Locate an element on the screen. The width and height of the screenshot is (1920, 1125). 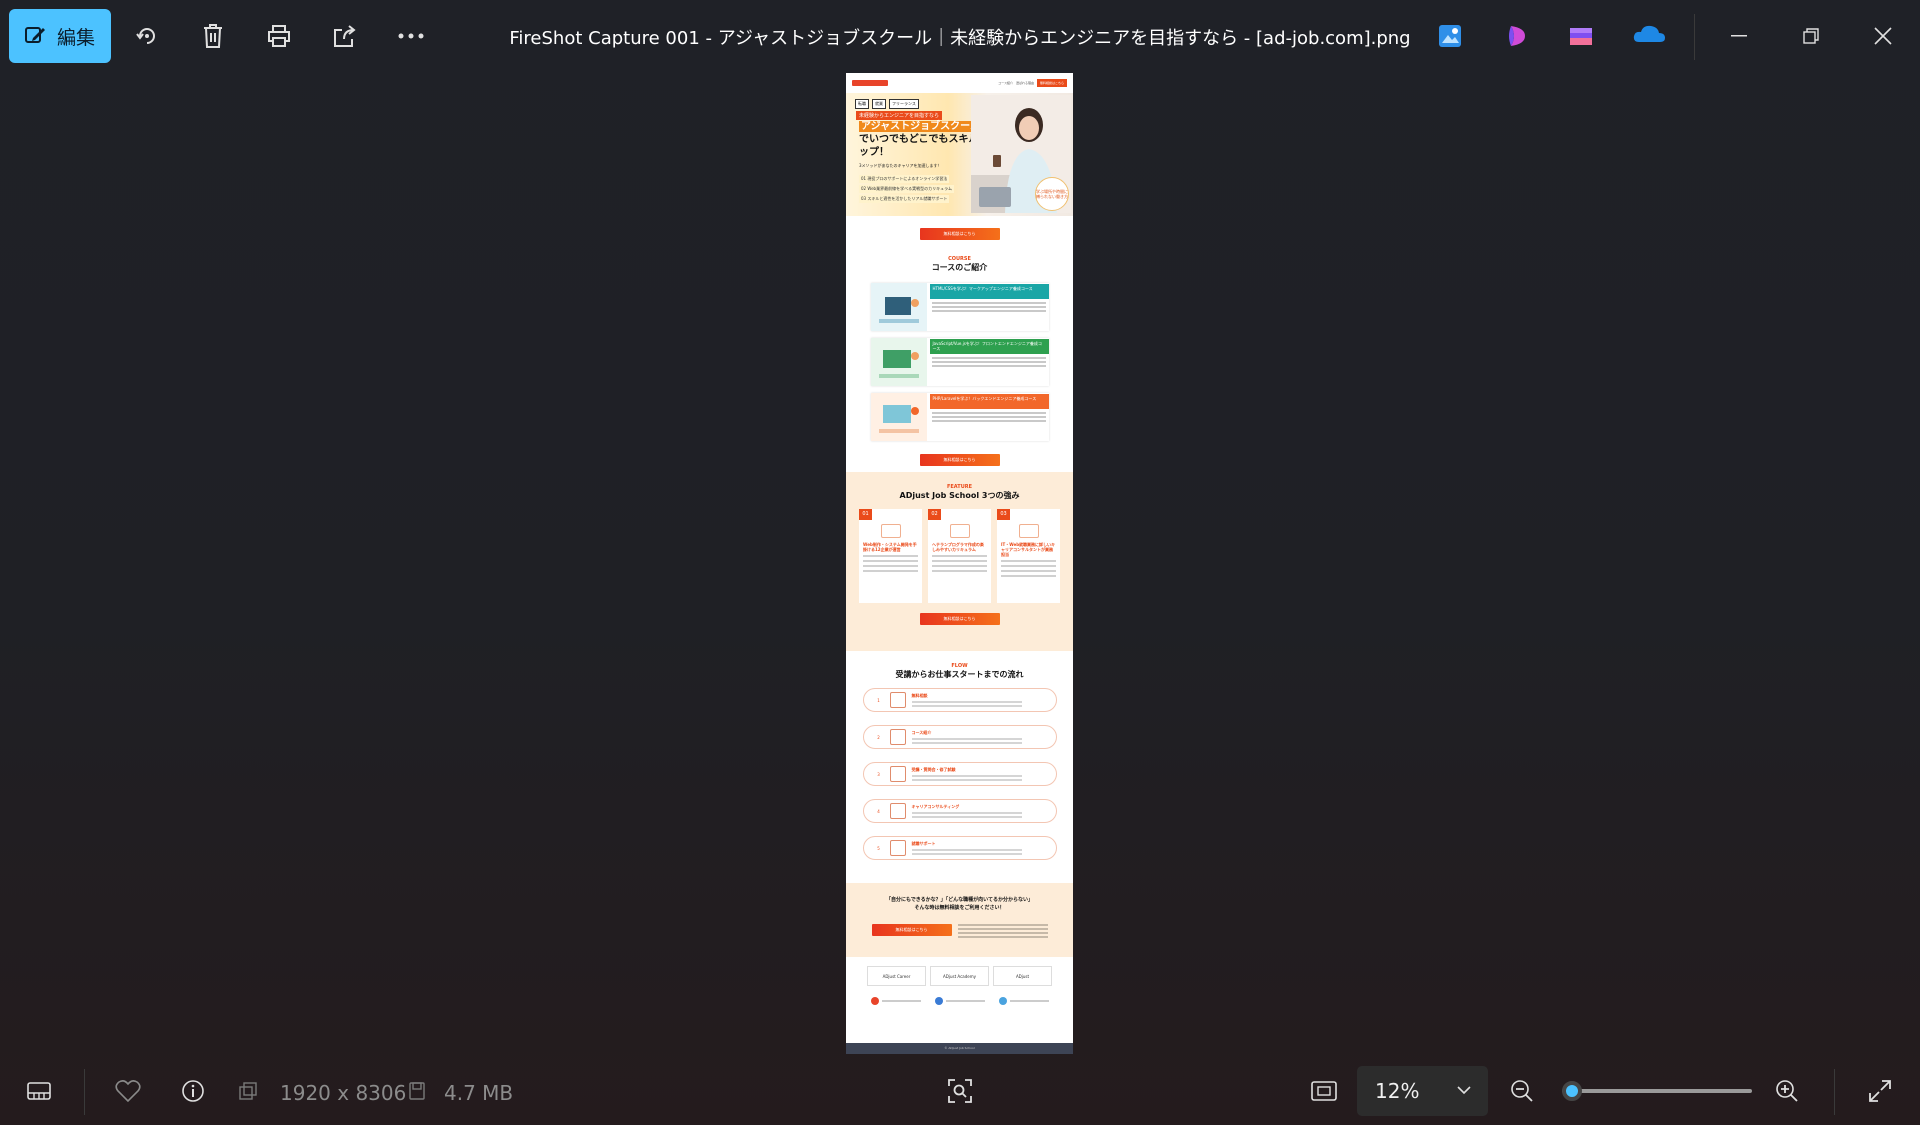
step-title: 就職サポート is located at coordinates (923, 843).